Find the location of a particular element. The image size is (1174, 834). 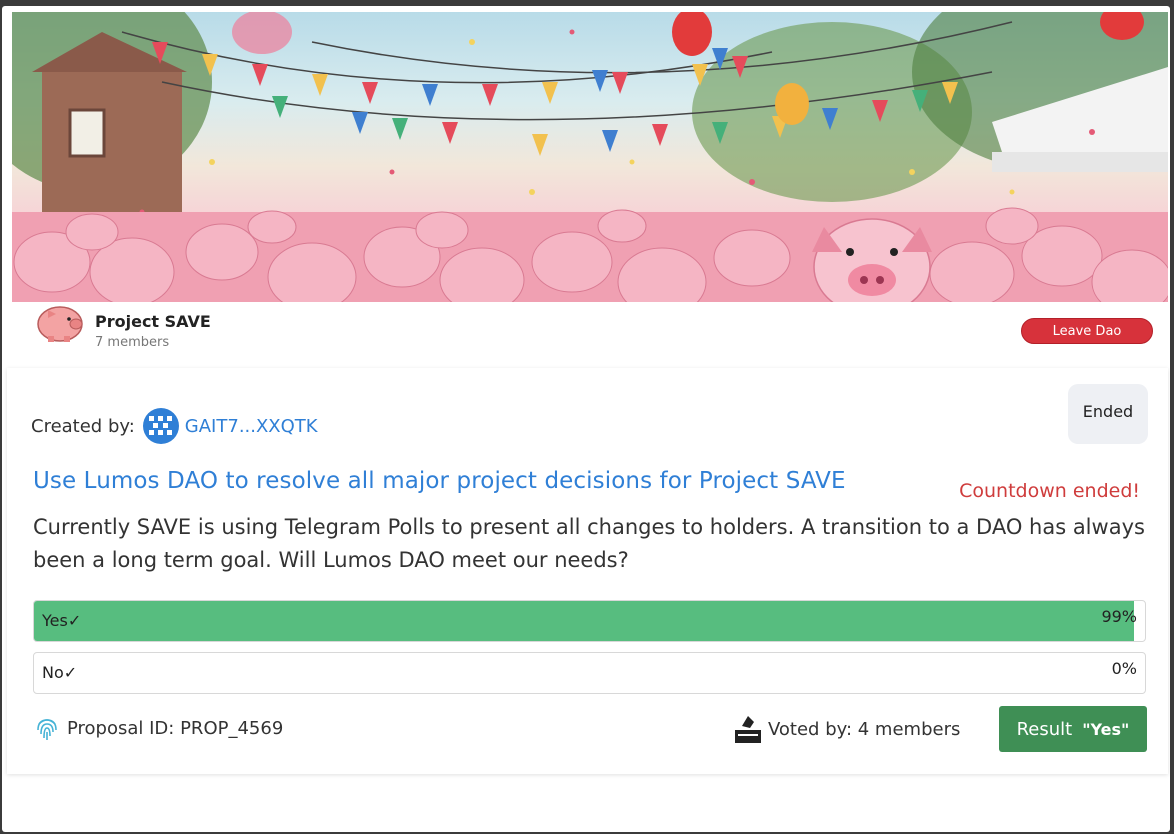

proposal-id-text: Proposal ID: PROP_4569 is located at coordinates (175, 728).